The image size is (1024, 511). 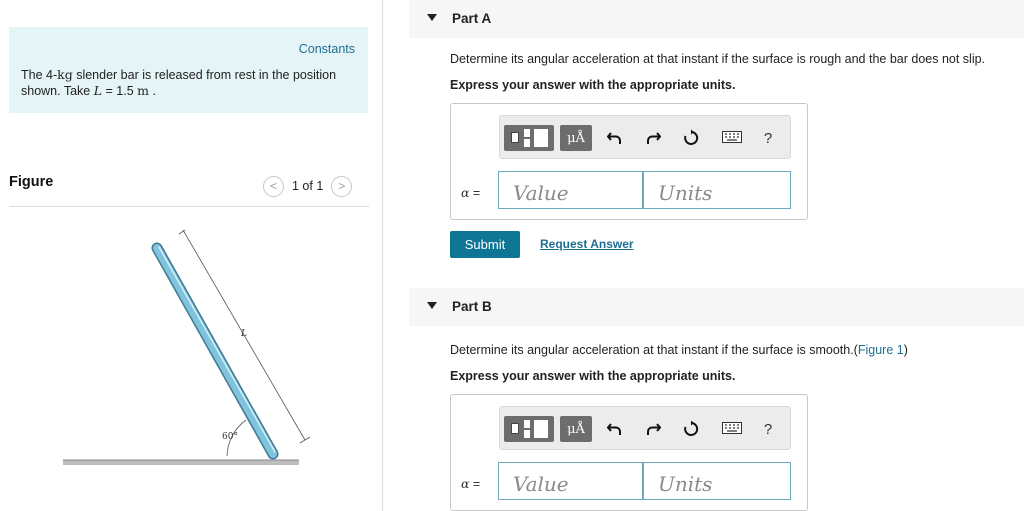 I want to click on bar-highlight, so click(x=217, y=349).